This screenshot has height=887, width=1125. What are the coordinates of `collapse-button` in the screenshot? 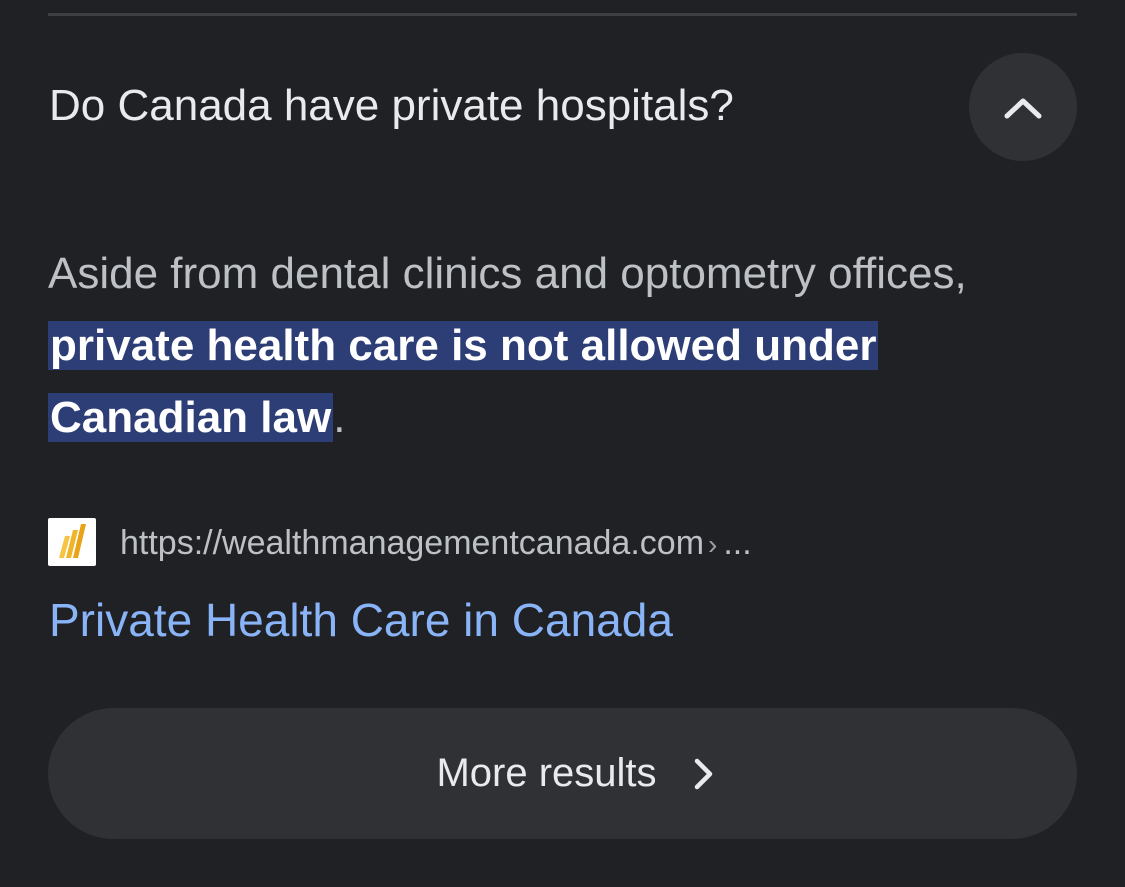 It's located at (1023, 107).